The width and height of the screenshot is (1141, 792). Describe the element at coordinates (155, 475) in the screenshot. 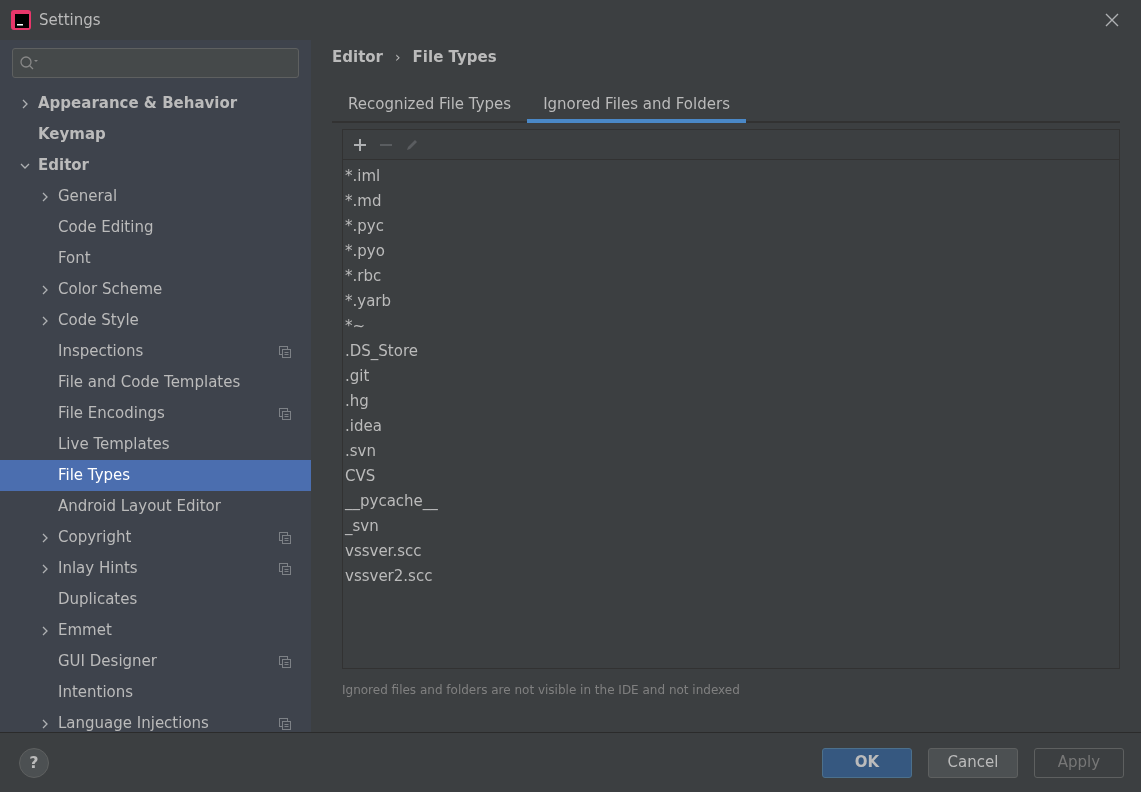

I see `tree-item: File Types` at that location.